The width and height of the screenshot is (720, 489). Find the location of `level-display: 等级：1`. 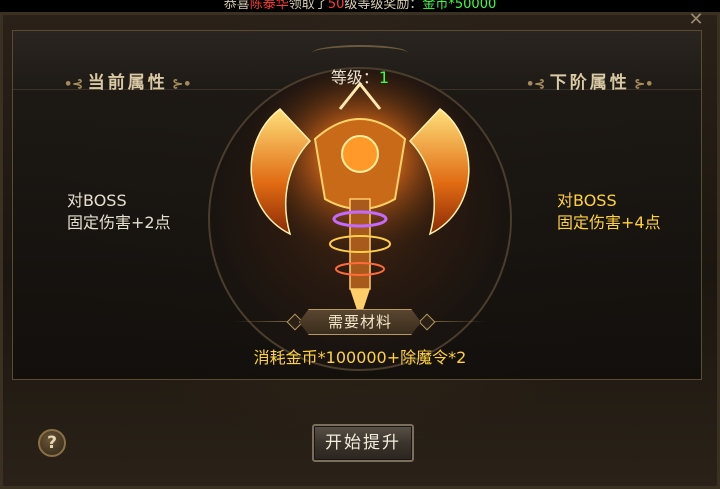

level-display: 等级：1 is located at coordinates (360, 76).